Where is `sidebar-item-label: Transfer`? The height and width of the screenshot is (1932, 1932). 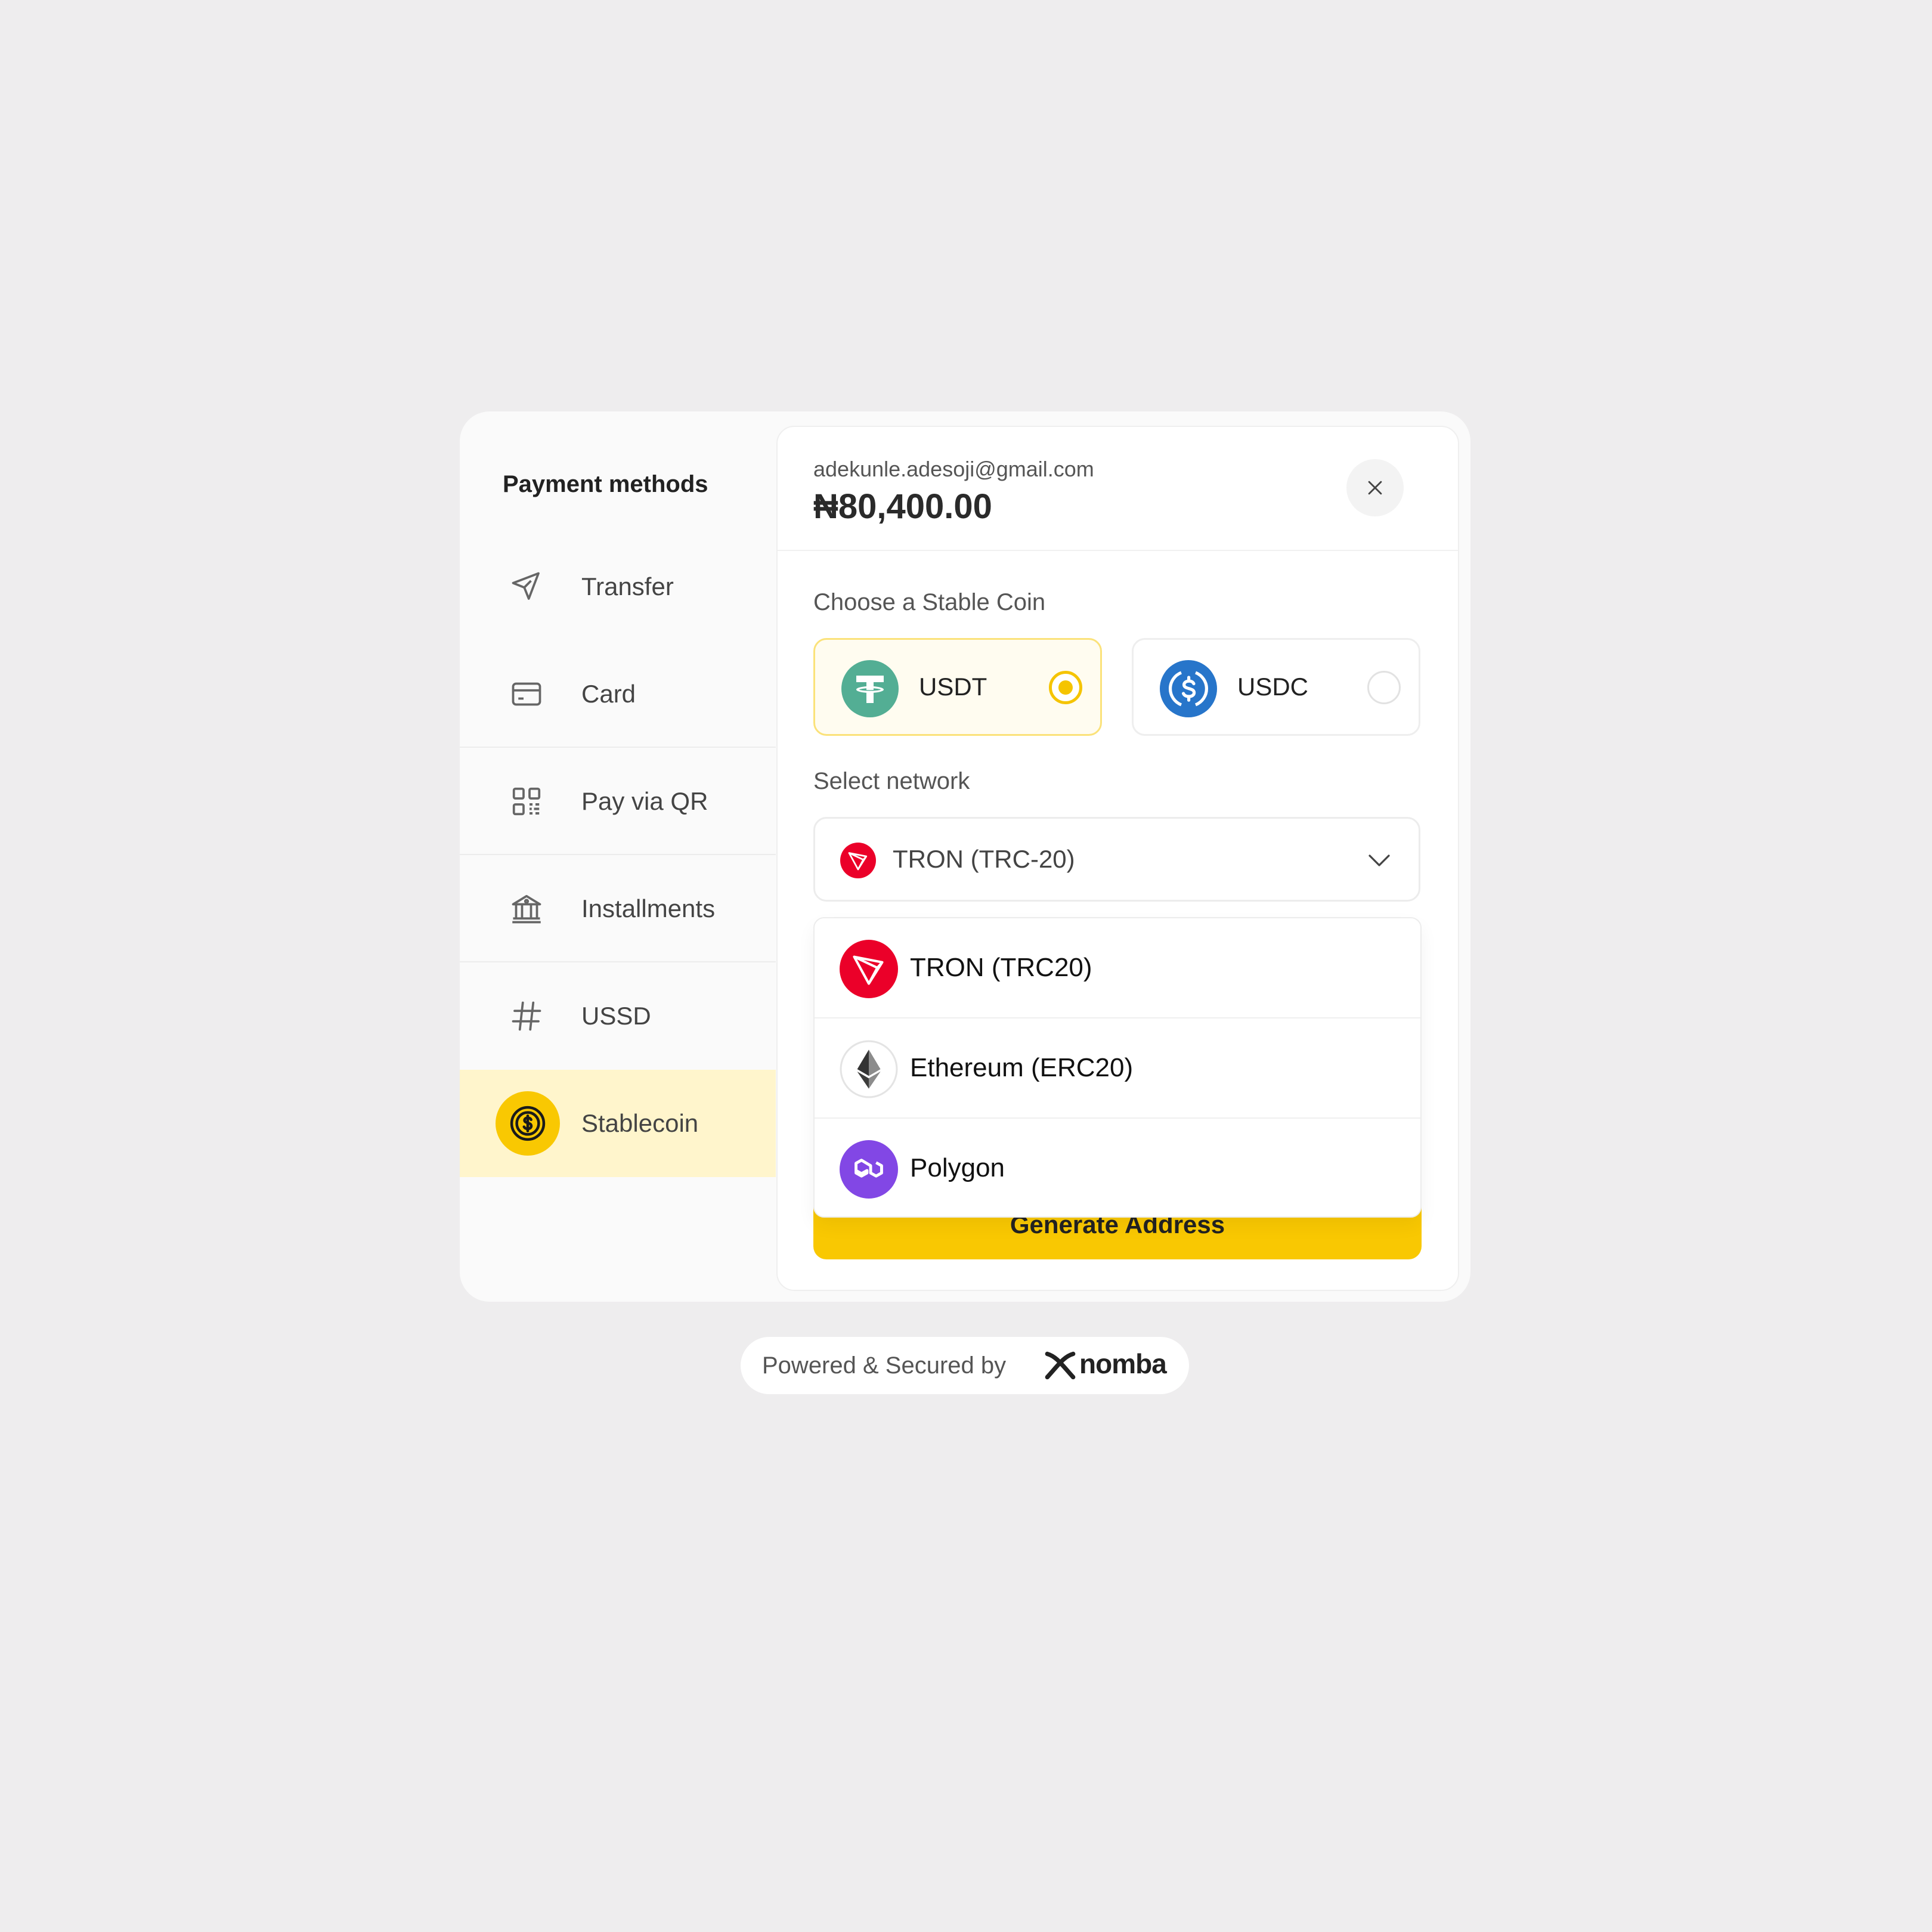 sidebar-item-label: Transfer is located at coordinates (628, 586).